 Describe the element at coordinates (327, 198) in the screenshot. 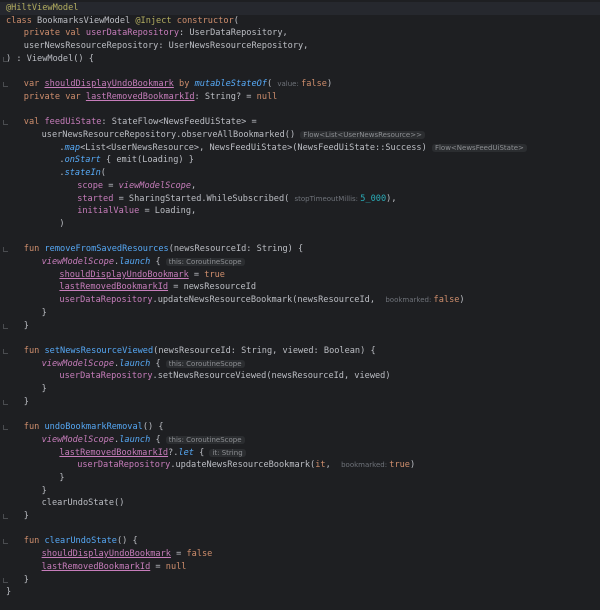

I see `inlay-hint: stopTimeoutMillis:` at that location.